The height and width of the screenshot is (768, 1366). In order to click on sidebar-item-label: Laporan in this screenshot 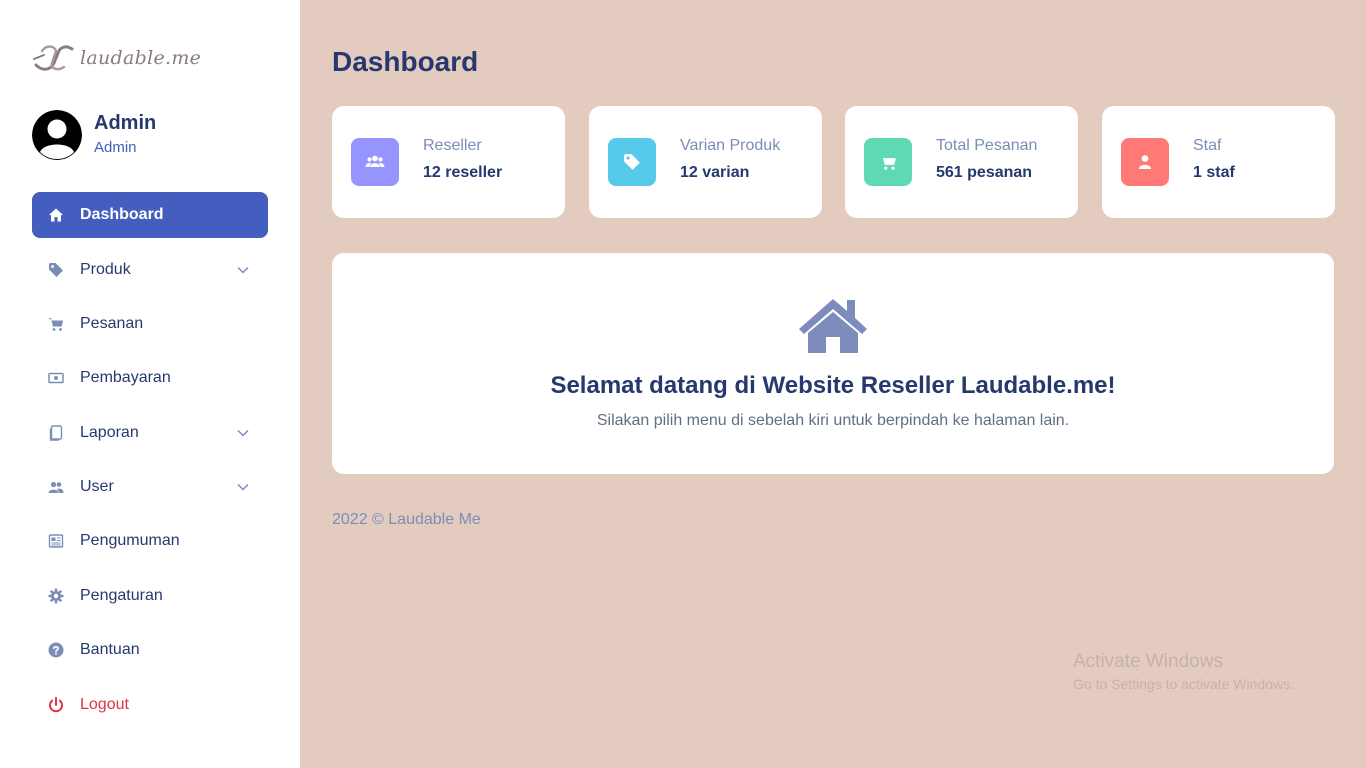, I will do `click(109, 432)`.